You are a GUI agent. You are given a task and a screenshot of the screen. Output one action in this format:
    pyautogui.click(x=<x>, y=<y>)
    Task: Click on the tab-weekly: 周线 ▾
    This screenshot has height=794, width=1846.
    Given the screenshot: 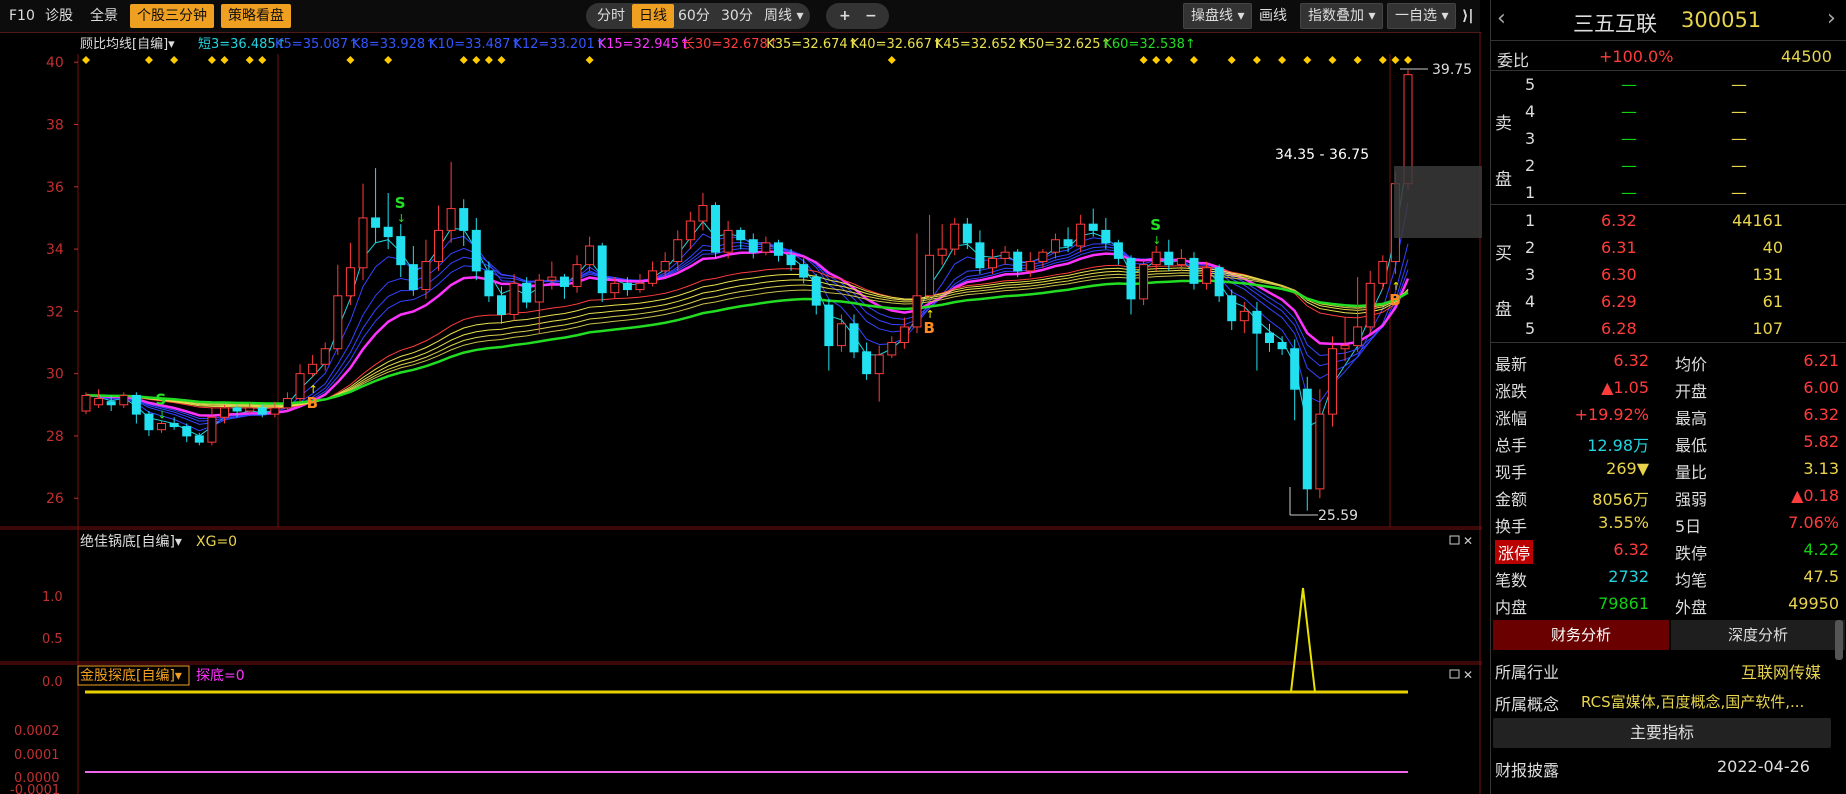 What is the action you would take?
    pyautogui.click(x=783, y=16)
    